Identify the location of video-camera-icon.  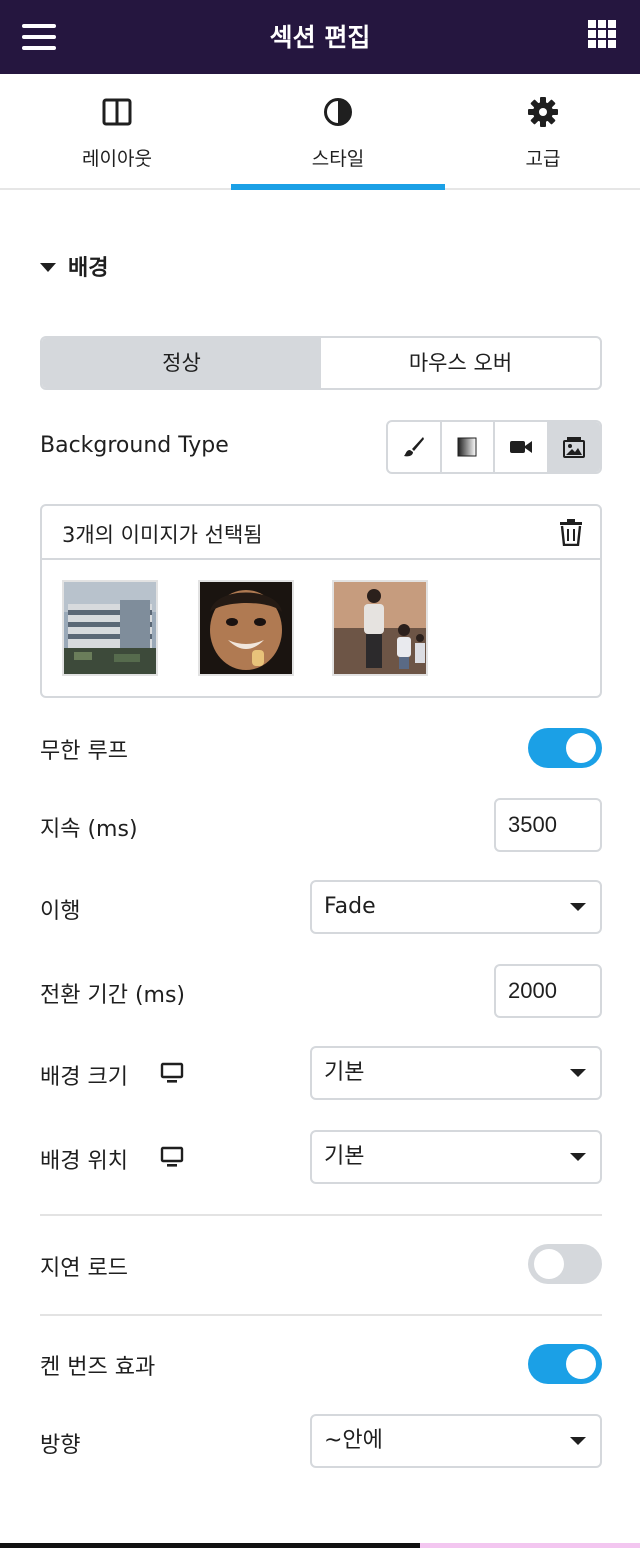
(520, 447).